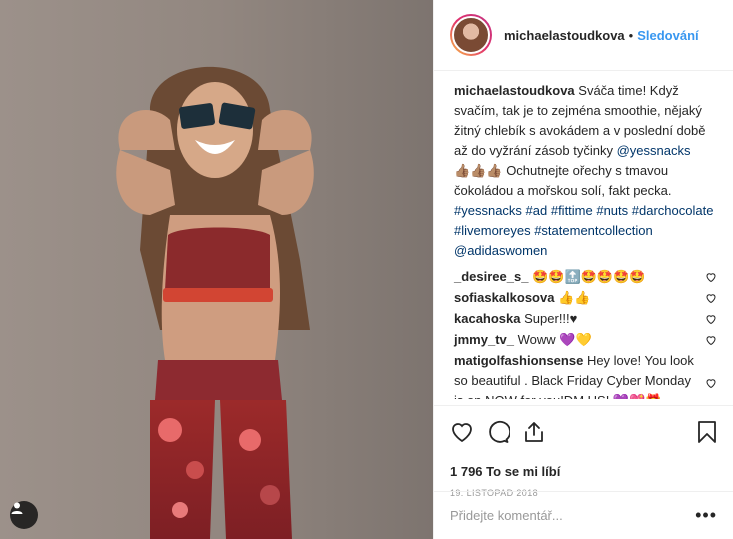 The height and width of the screenshot is (539, 733). I want to click on comment-item: jmmy_tv_ Woww 💜💛, so click(585, 340).